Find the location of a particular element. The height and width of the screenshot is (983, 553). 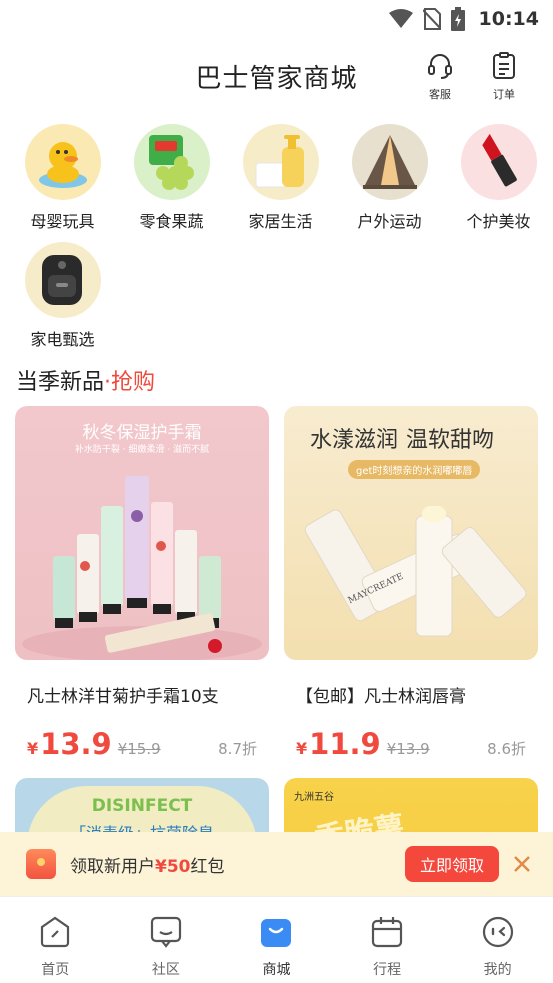

tab-profile: 我的 is located at coordinates (497, 940).